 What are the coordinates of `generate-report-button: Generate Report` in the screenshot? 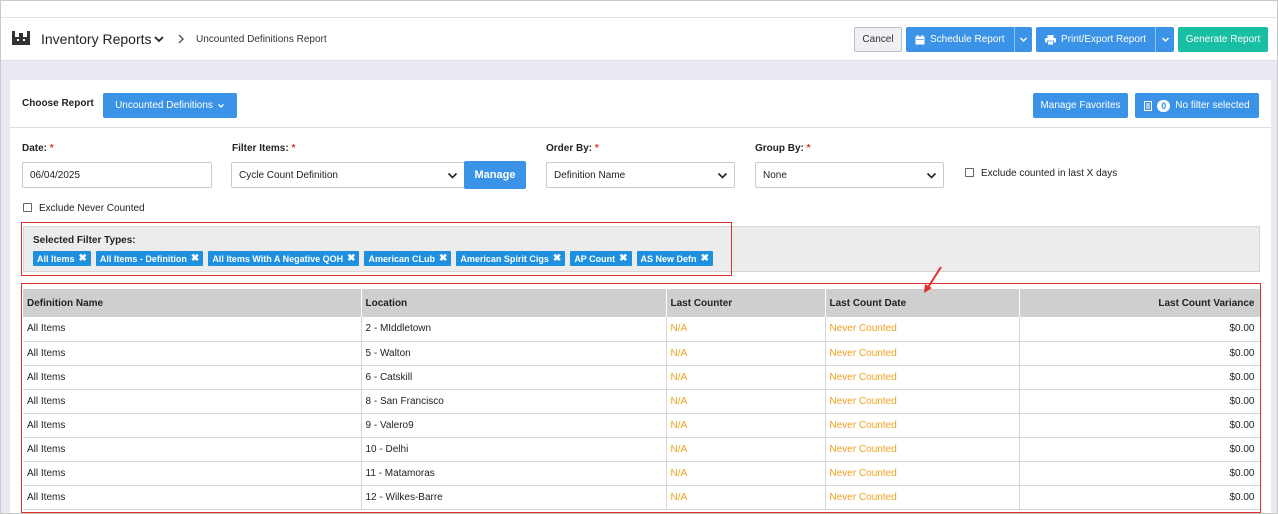 It's located at (1223, 39).